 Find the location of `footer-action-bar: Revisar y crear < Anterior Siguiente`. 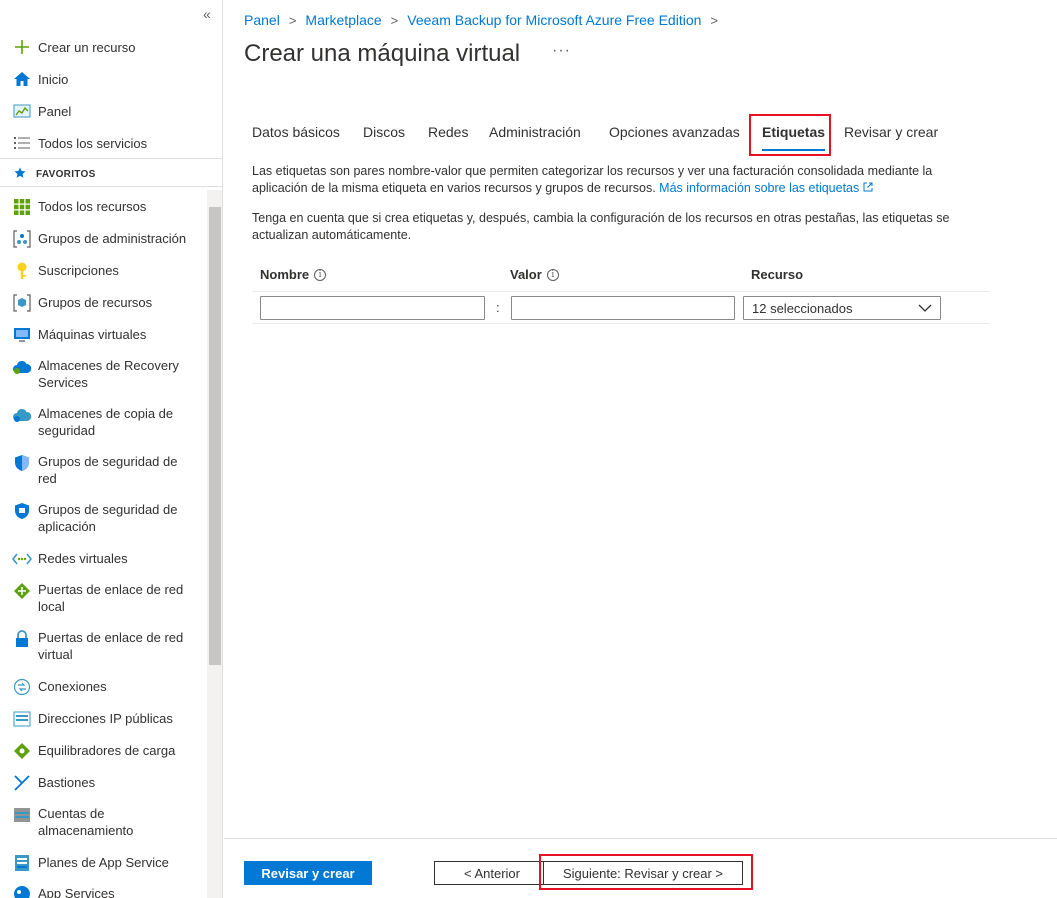

footer-action-bar: Revisar y crear < Anterior Siguiente is located at coordinates (640, 868).